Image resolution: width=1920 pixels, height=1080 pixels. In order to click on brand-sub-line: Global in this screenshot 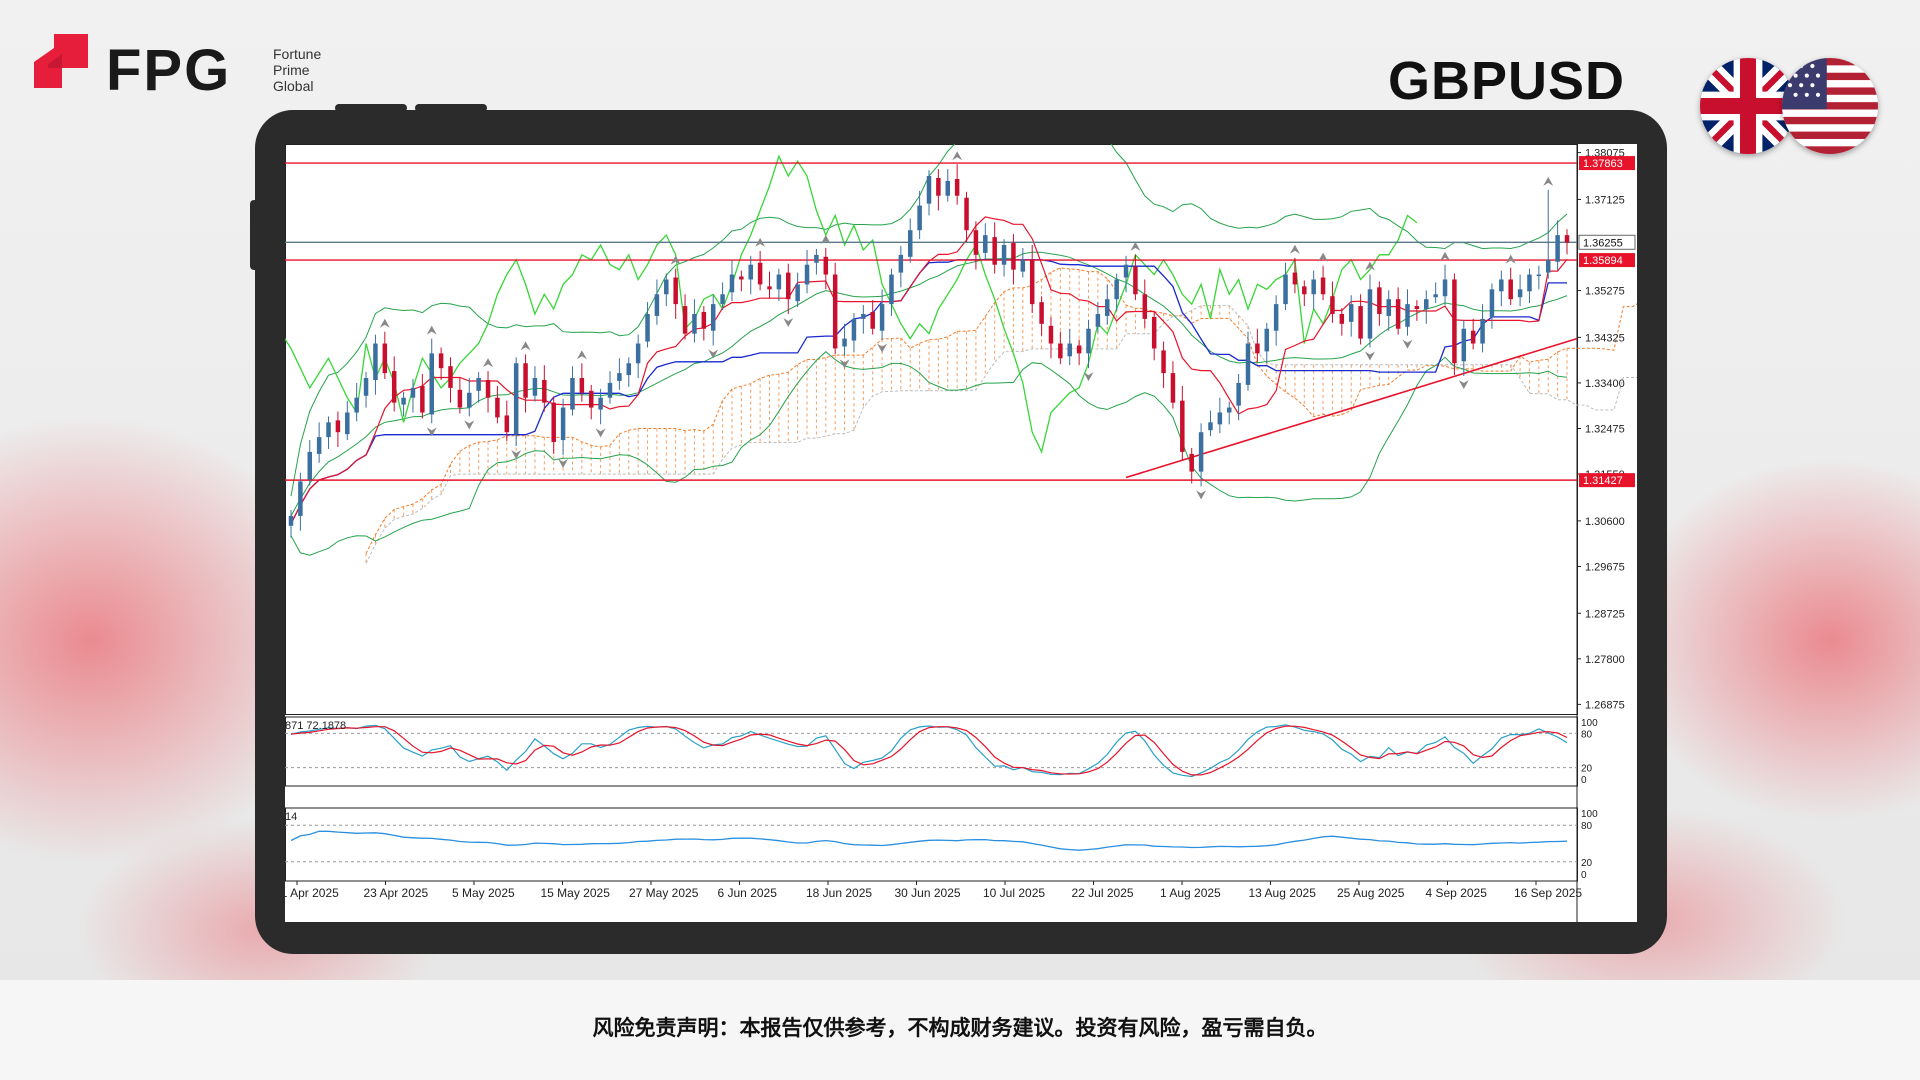, I will do `click(293, 86)`.